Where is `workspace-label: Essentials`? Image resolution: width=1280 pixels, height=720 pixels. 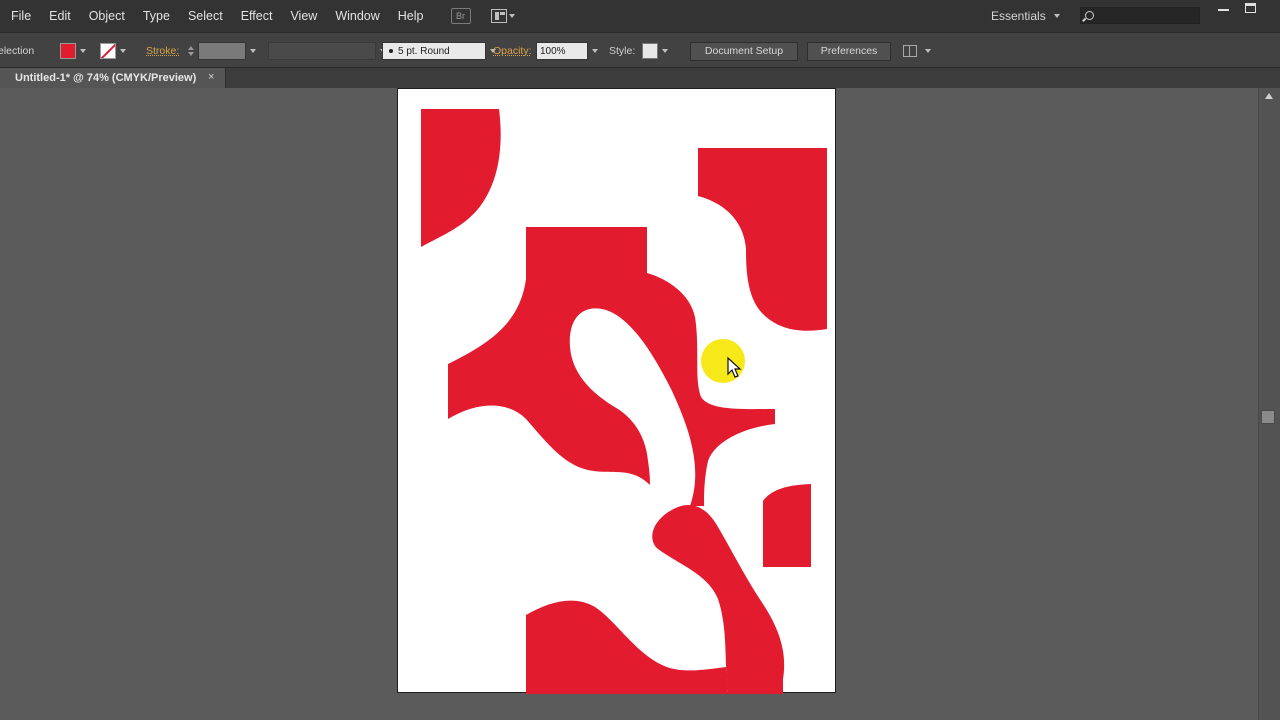
workspace-label: Essentials is located at coordinates (1018, 16).